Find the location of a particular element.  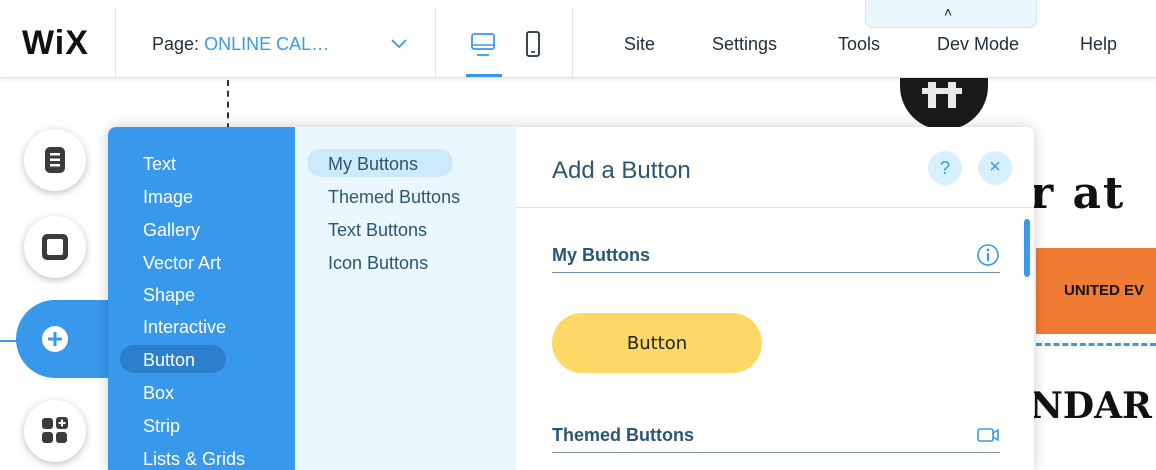

mobile-icon is located at coordinates (533, 45).